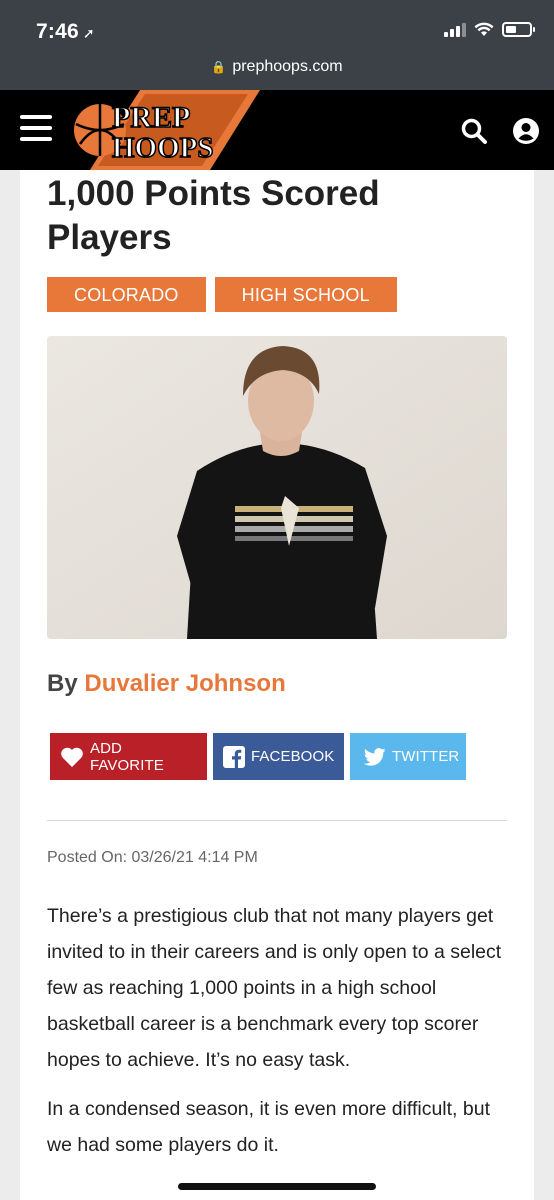  What do you see at coordinates (163, 148) in the screenshot?
I see `logo-text-hoops: HOOPS` at bounding box center [163, 148].